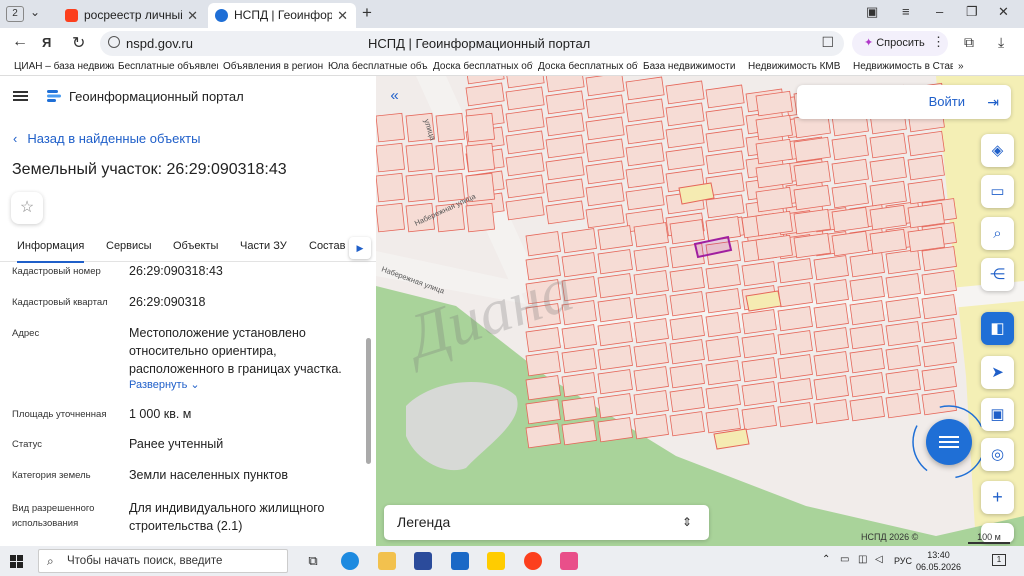 The image size is (1024, 576). Describe the element at coordinates (997, 274) in the screenshot. I see `share-icon: ⋲` at that location.